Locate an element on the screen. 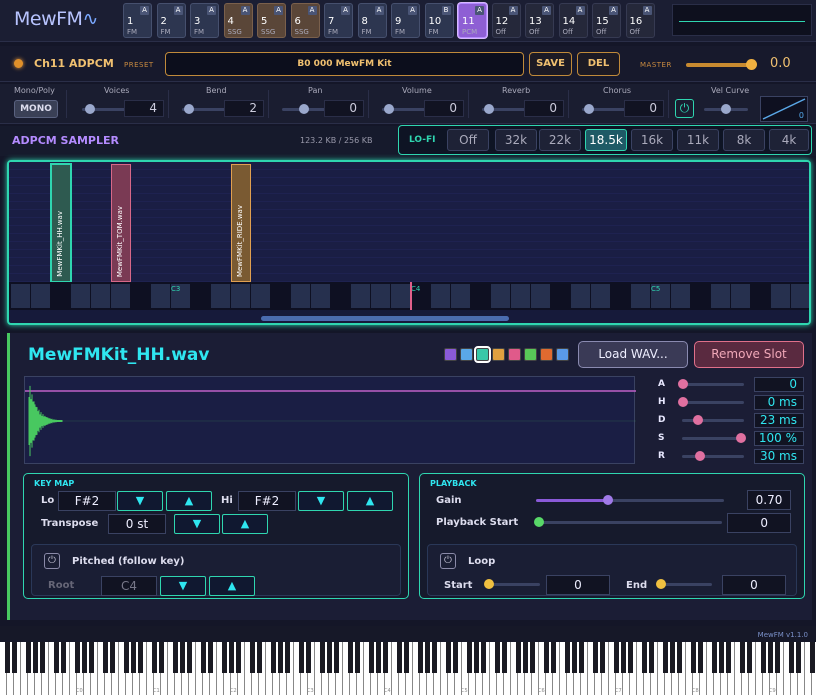  volume-slider is located at coordinates (404, 109).